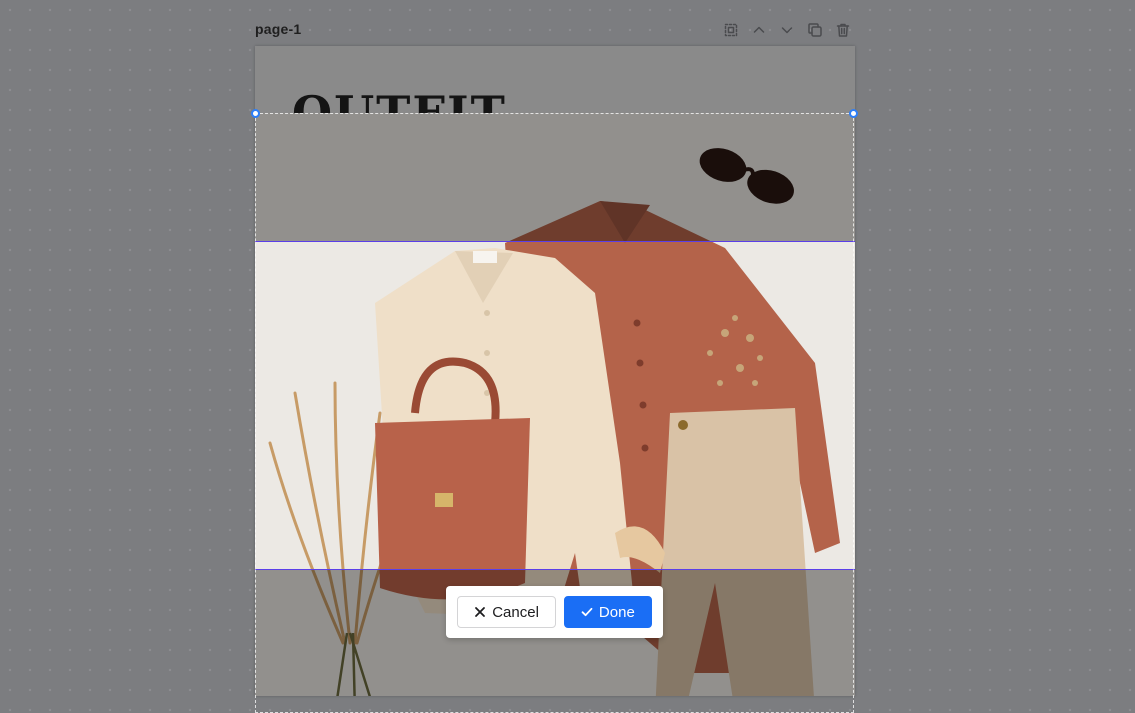 This screenshot has width=1135, height=713. What do you see at coordinates (255, 113) in the screenshot?
I see `resize-handle-top-left` at bounding box center [255, 113].